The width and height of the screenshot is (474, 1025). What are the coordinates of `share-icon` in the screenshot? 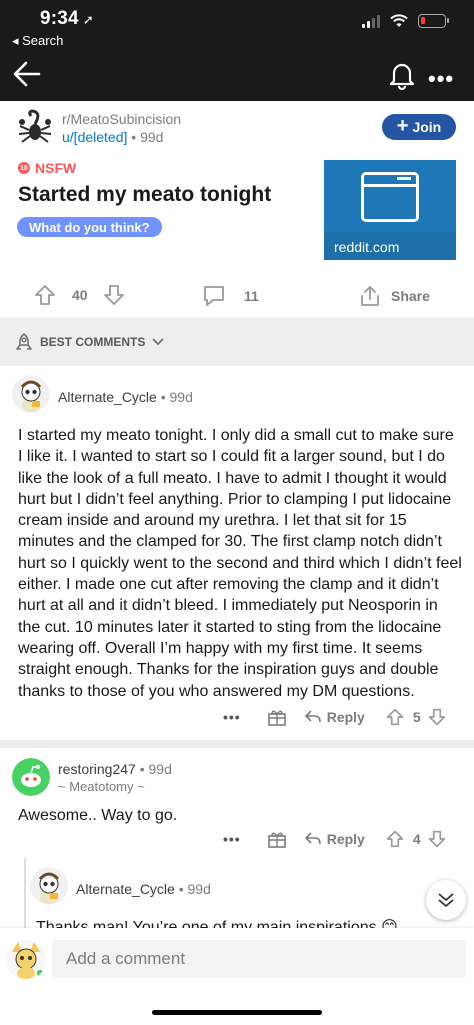 It's located at (370, 296).